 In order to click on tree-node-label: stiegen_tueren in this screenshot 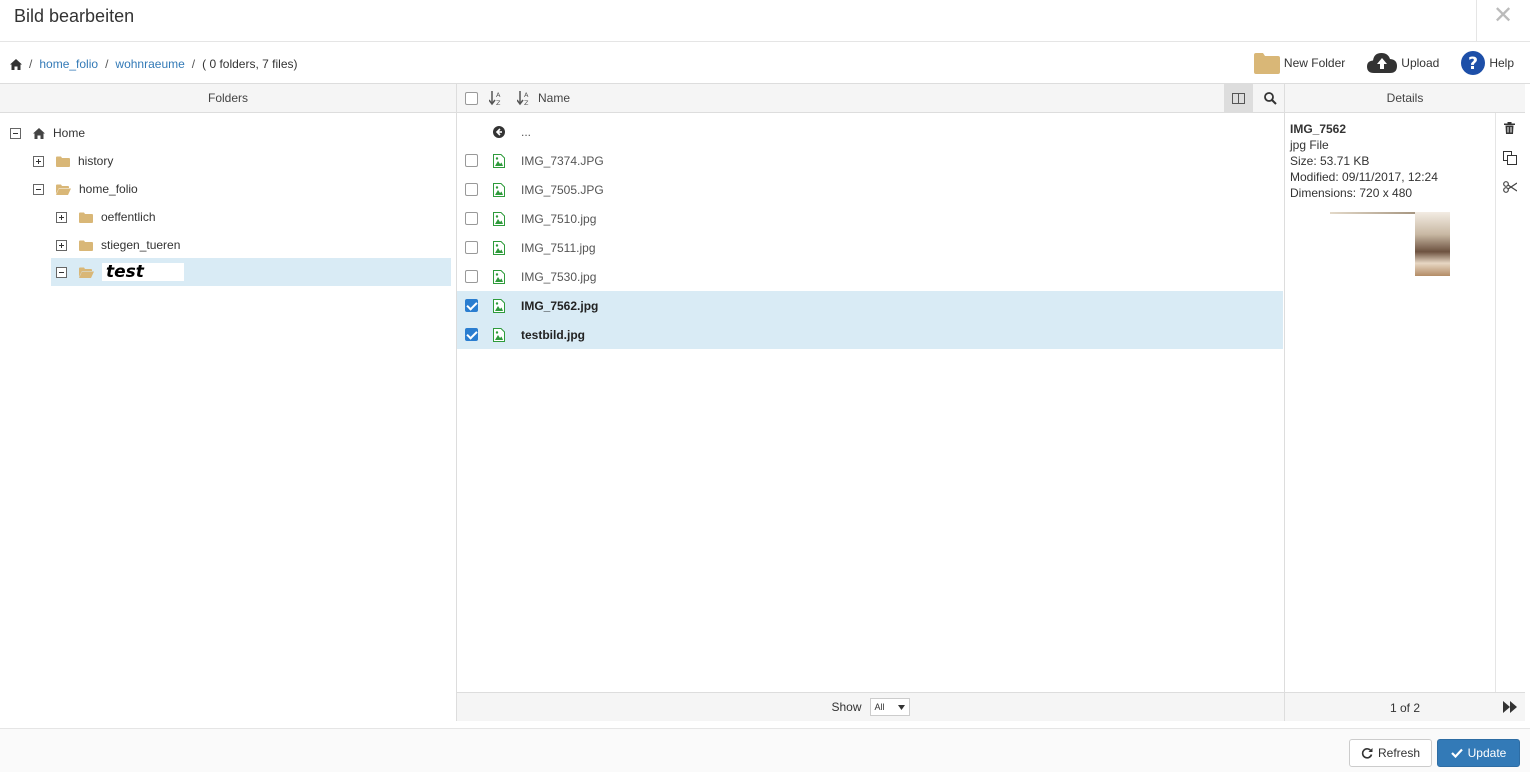, I will do `click(141, 245)`.